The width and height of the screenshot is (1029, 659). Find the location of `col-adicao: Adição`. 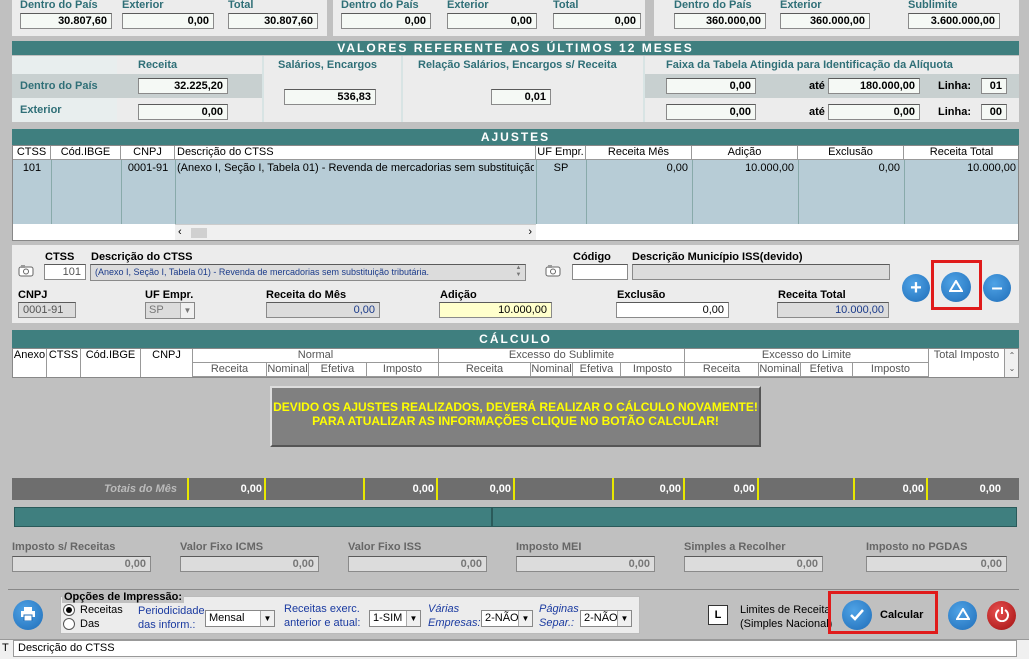

col-adicao: Adição is located at coordinates (745, 153).